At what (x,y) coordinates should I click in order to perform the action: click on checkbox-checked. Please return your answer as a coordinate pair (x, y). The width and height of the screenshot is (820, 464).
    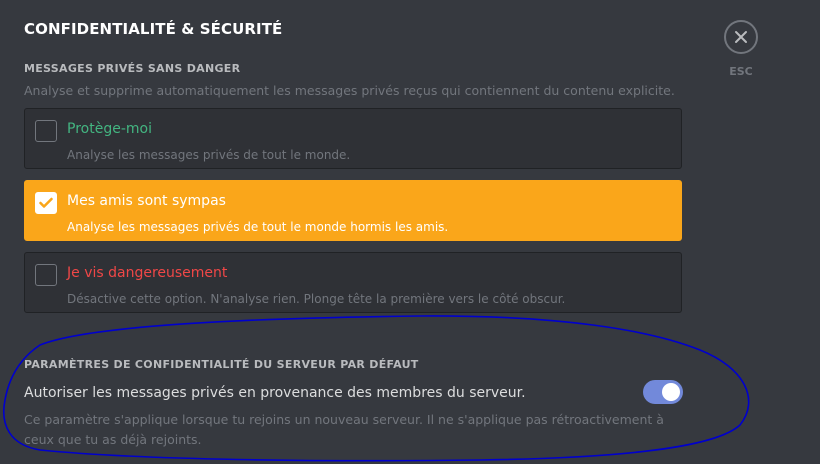
    Looking at the image, I should click on (46, 203).